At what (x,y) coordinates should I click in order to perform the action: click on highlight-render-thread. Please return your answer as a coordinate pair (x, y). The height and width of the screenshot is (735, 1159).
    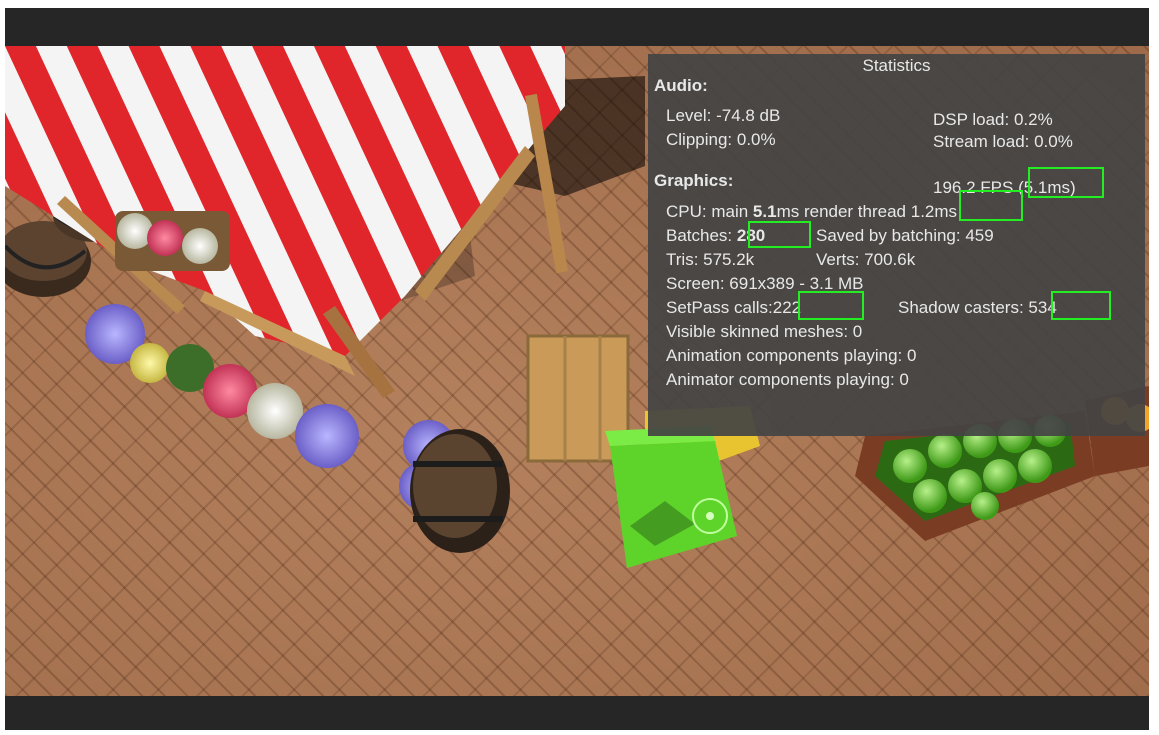
    Looking at the image, I should click on (991, 205).